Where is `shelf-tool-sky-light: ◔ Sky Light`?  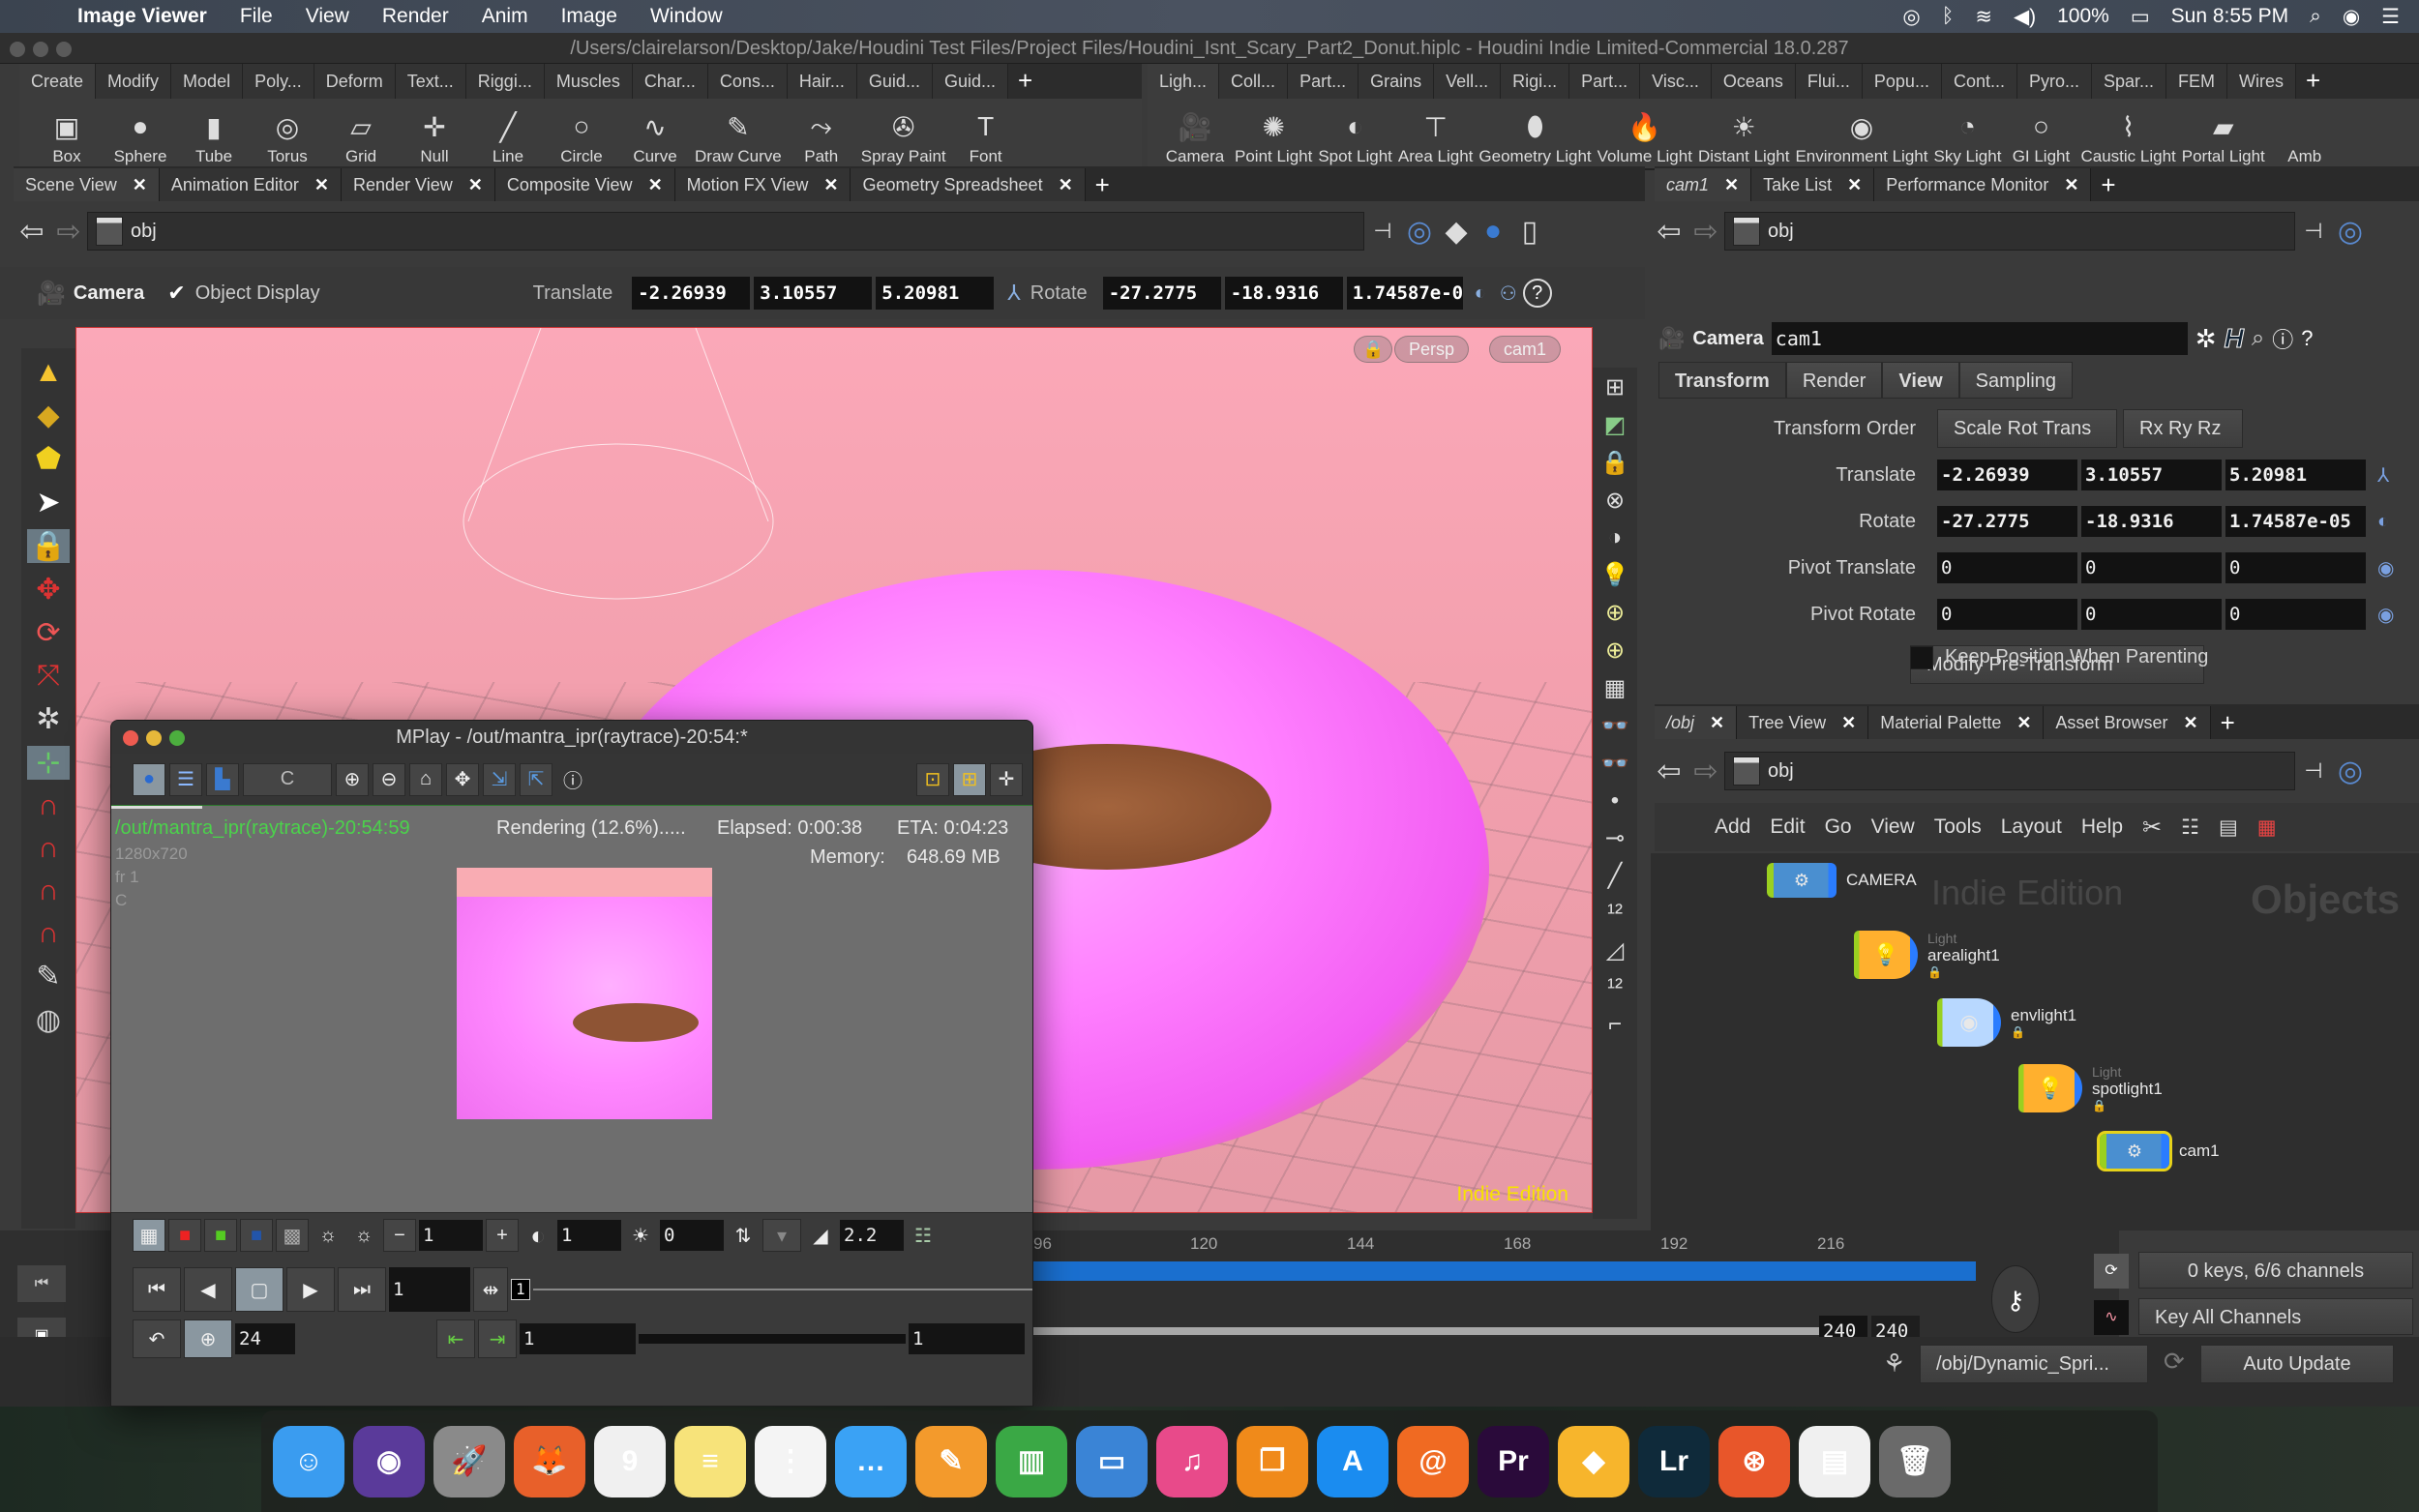 shelf-tool-sky-light: ◔ Sky Light is located at coordinates (1968, 134).